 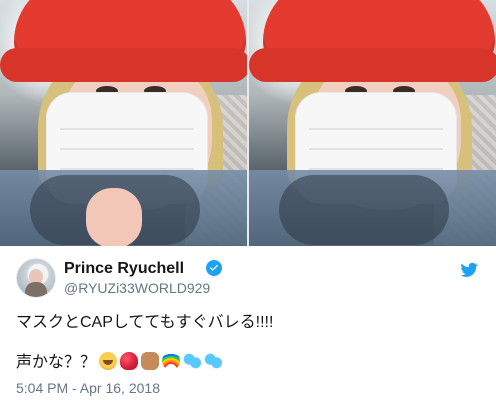 I want to click on verified-icon, so click(x=214, y=268).